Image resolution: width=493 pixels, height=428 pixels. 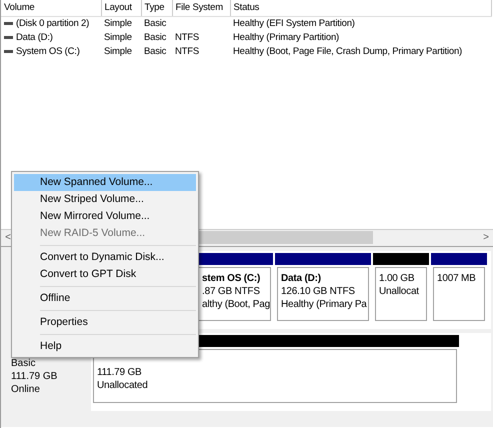 I want to click on partition-text: 111.79 GB, so click(x=120, y=372).